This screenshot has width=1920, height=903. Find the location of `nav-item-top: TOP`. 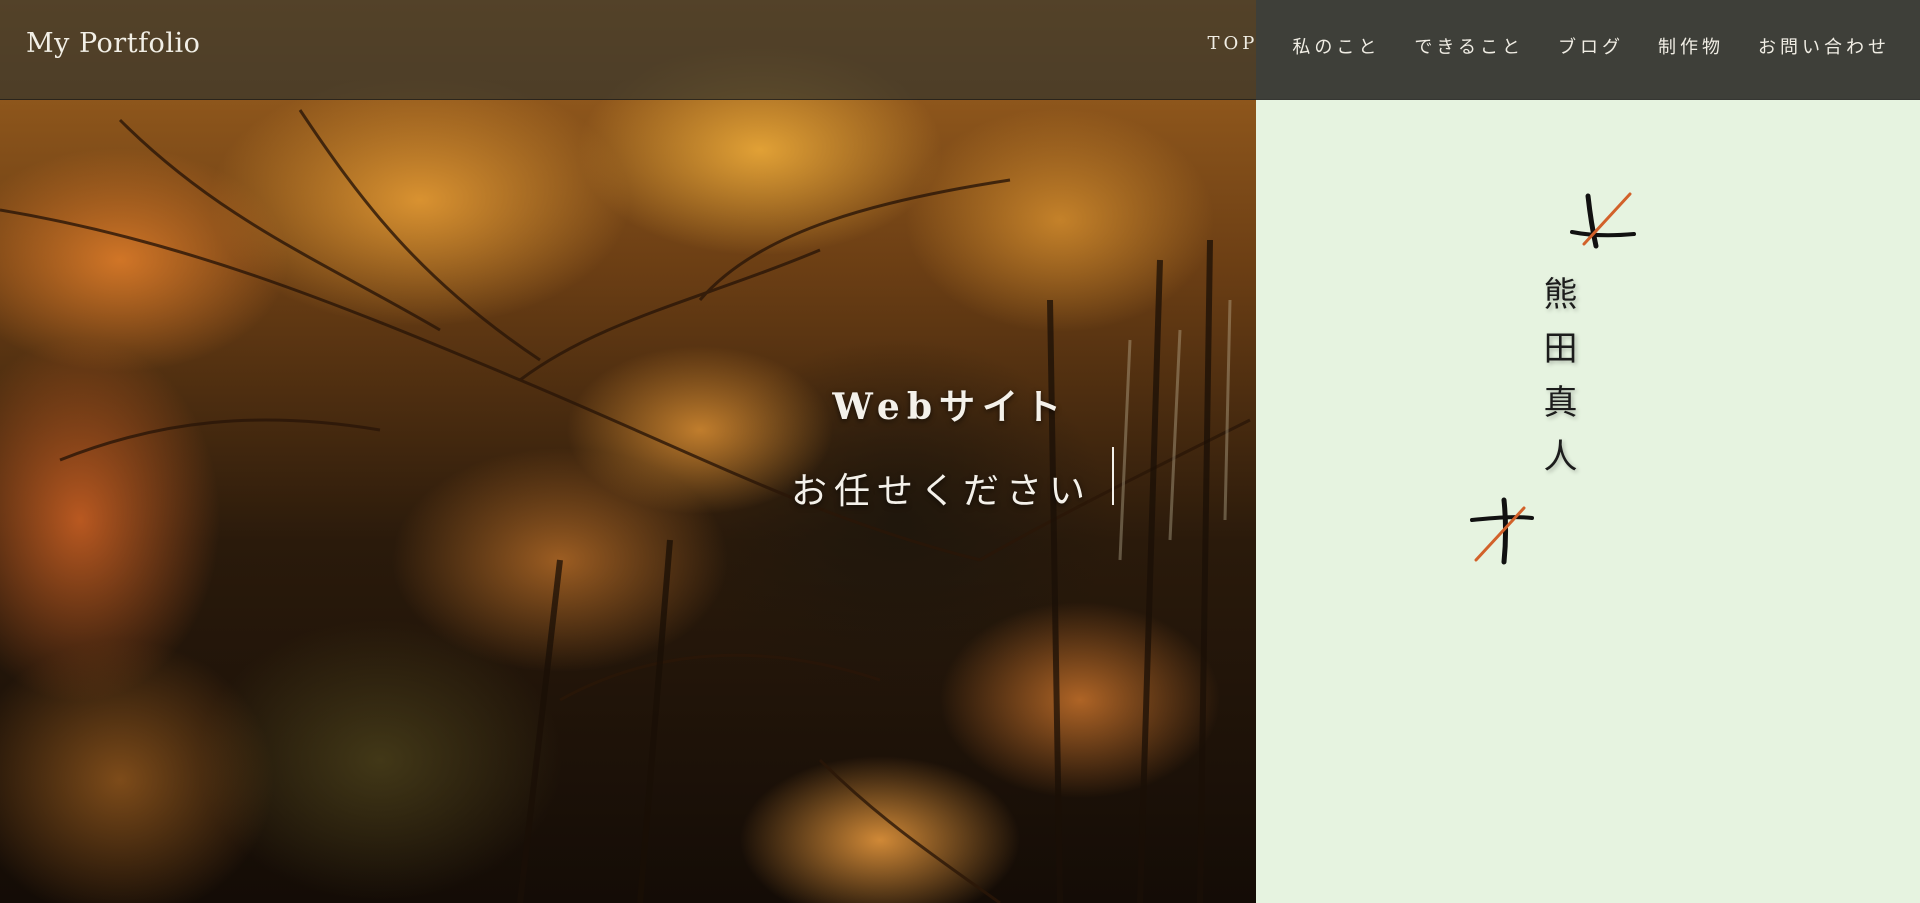

nav-item-top: TOP is located at coordinates (1232, 46).